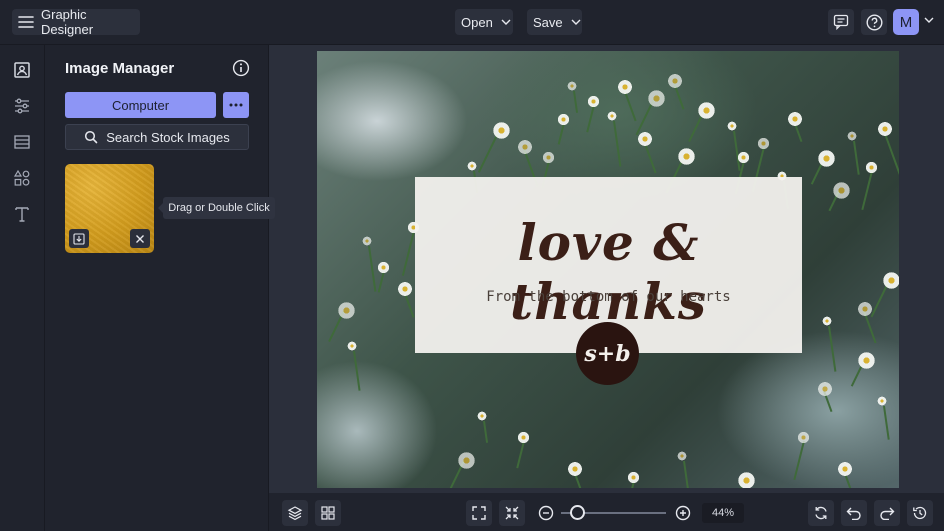 Image resolution: width=944 pixels, height=531 pixels. What do you see at coordinates (216, 208) in the screenshot?
I see `drag-tooltip: Drag or Double Click` at bounding box center [216, 208].